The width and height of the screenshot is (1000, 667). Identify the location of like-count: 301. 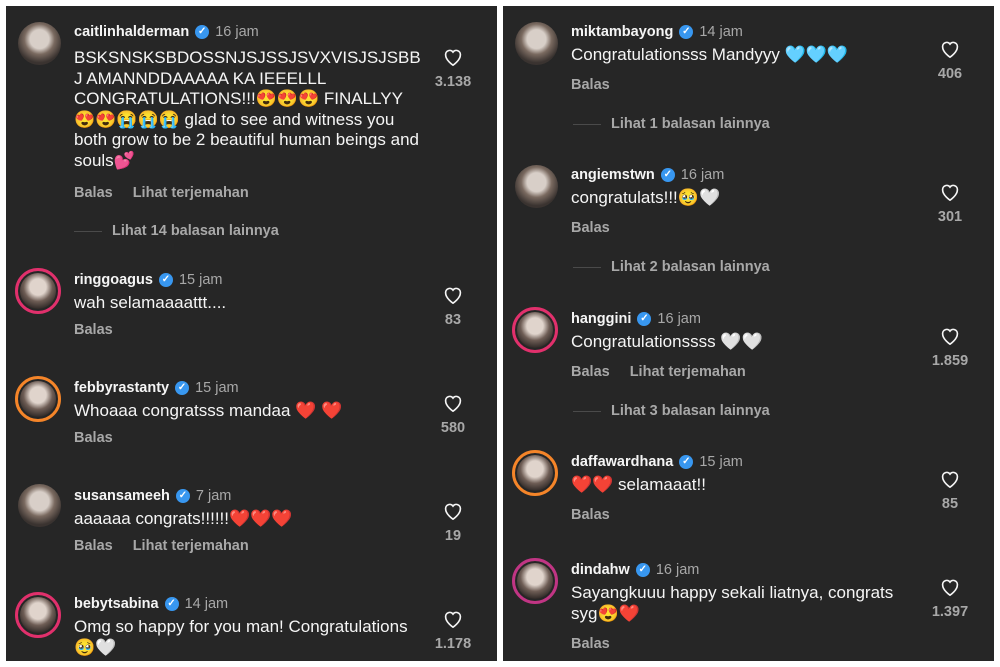
(950, 217).